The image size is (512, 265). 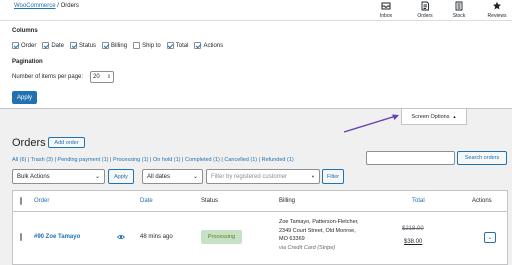 I want to click on view-cancelled-link: Cancelled (1), so click(x=240, y=160).